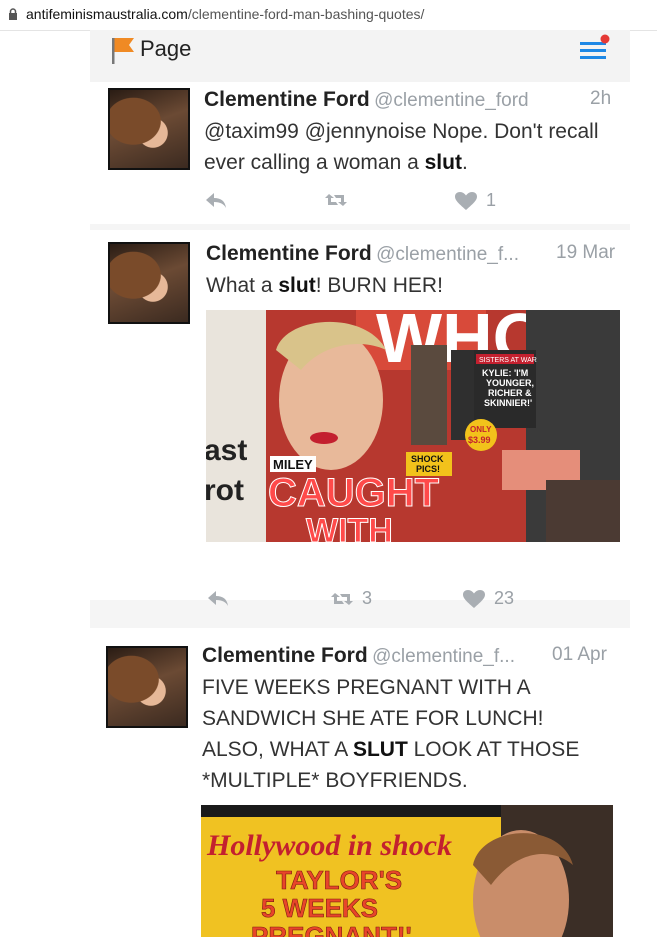  What do you see at coordinates (479, 440) in the screenshot?
I see `price-text: $3.99` at bounding box center [479, 440].